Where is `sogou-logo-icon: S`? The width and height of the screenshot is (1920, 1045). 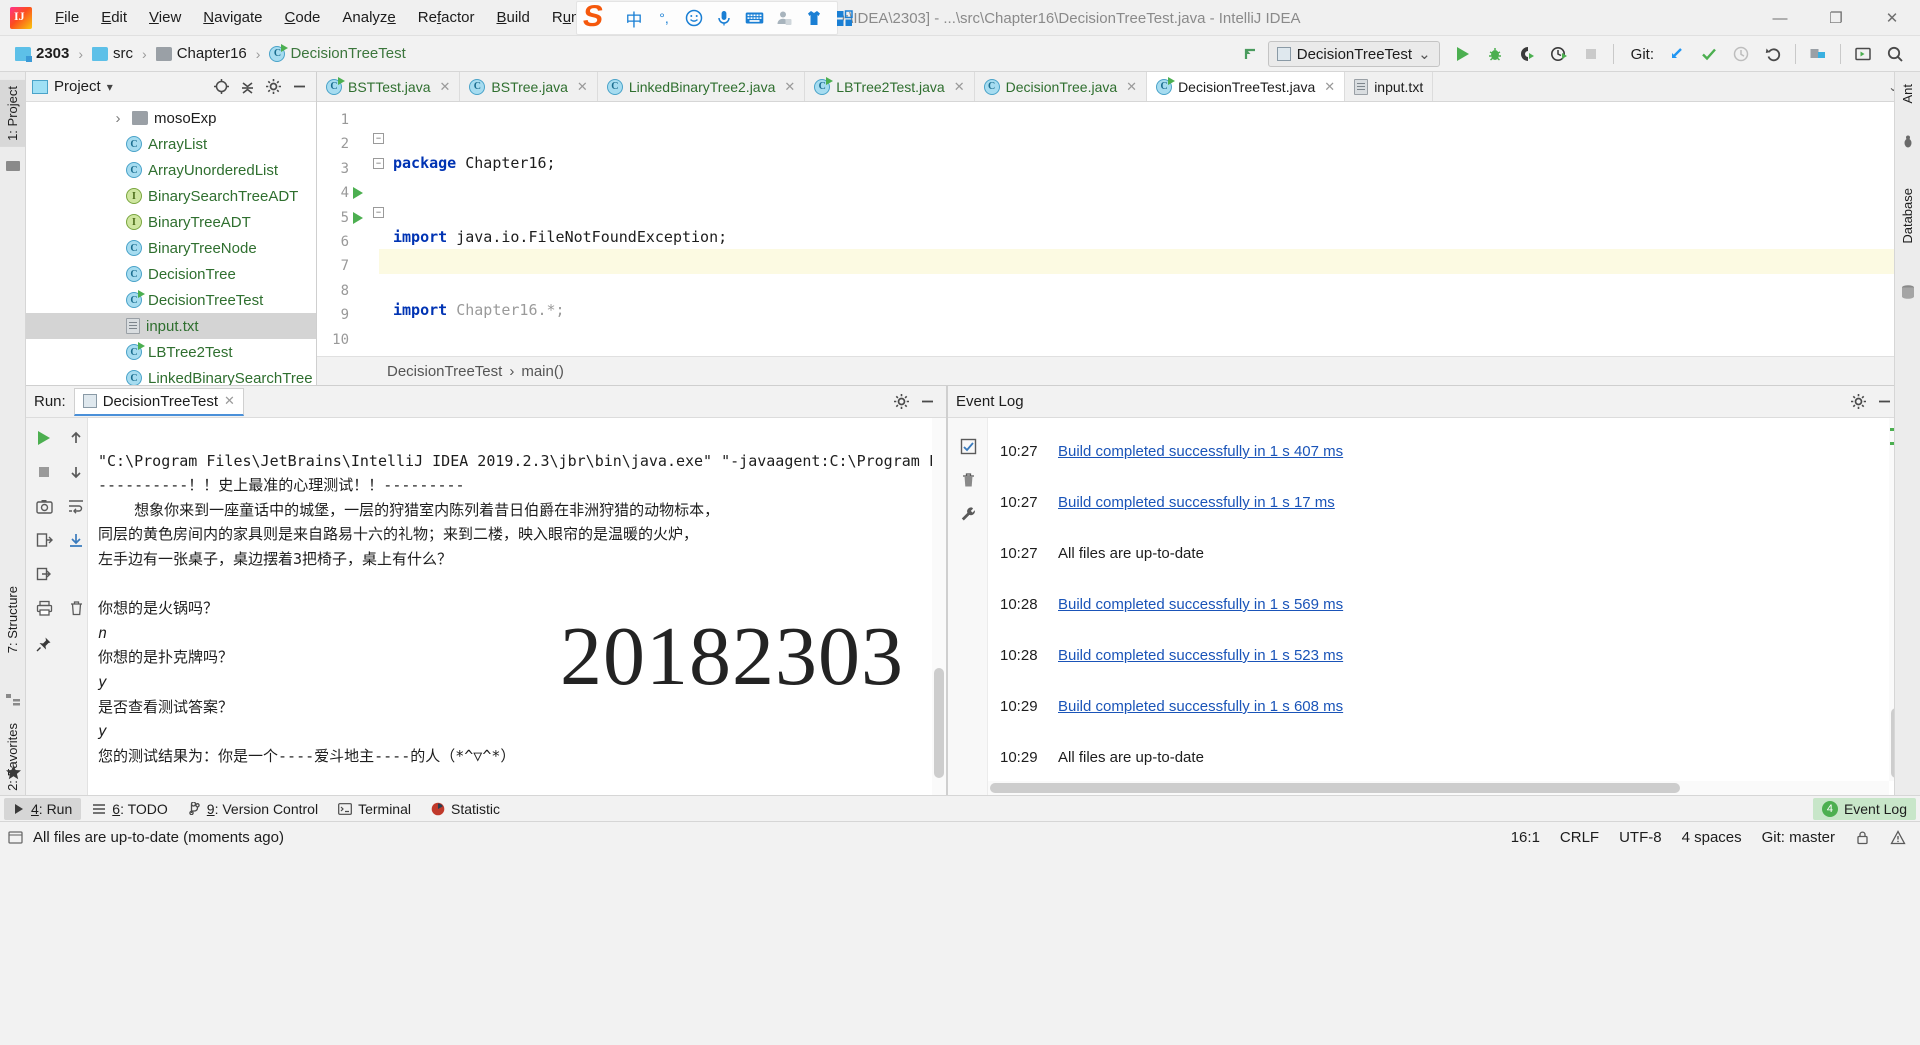 sogou-logo-icon: S is located at coordinates (599, 16).